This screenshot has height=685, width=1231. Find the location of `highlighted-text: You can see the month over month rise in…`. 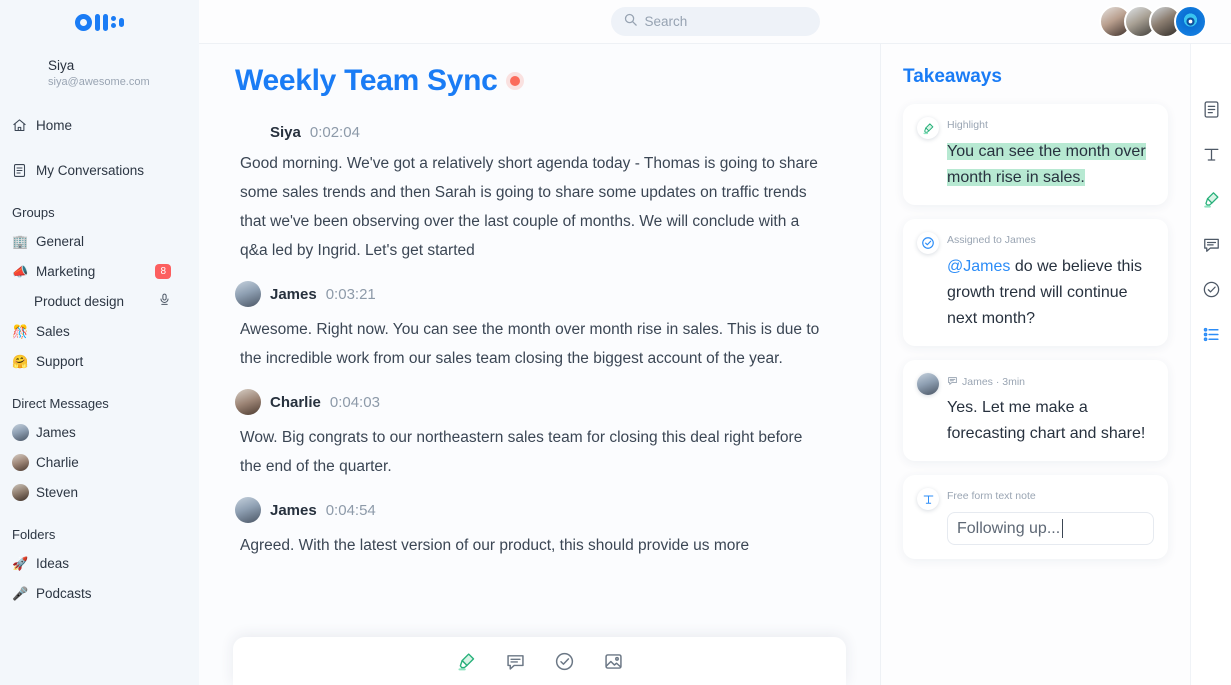

highlighted-text: You can see the month over month rise in… is located at coordinates (1046, 164).